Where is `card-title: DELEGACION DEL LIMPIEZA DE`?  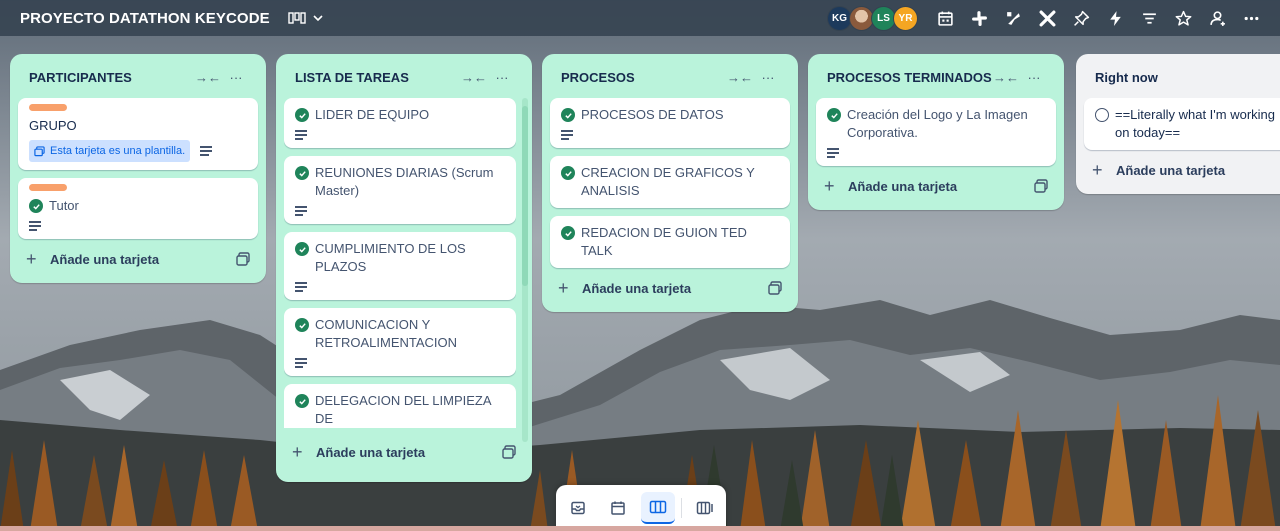 card-title: DELEGACION DEL LIMPIEZA DE is located at coordinates (403, 409).